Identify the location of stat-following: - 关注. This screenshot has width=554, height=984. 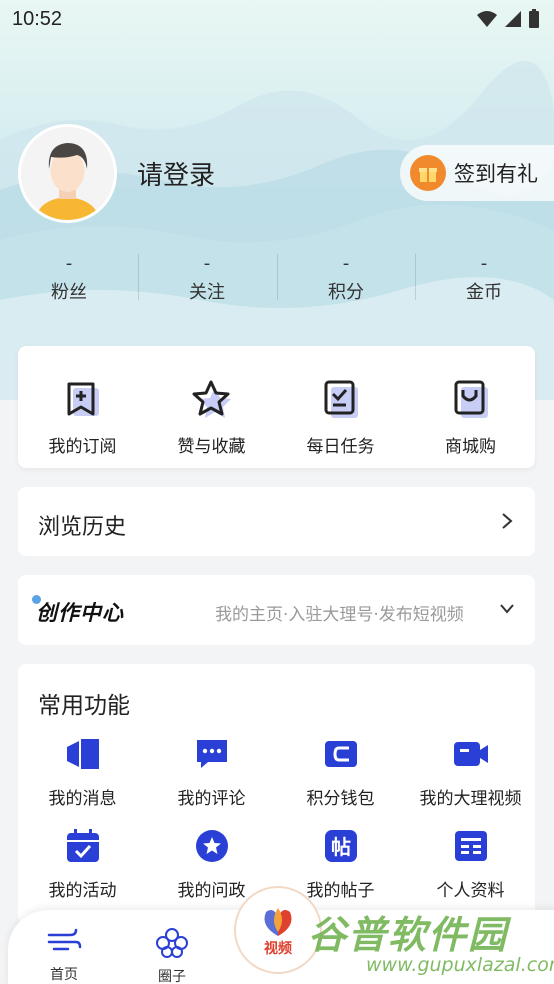
(207, 279).